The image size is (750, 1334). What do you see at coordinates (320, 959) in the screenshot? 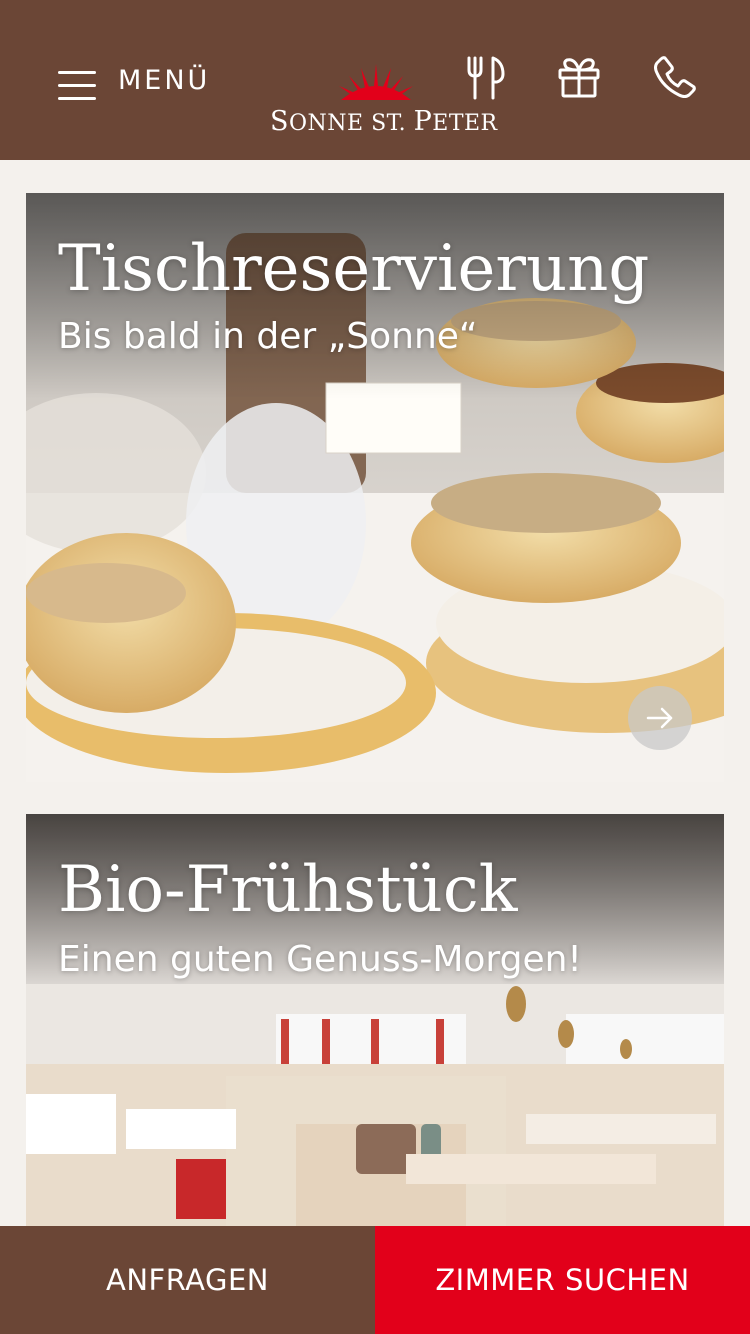
I see `card-subtitle: Einen guten Genuss-Morgen!` at bounding box center [320, 959].